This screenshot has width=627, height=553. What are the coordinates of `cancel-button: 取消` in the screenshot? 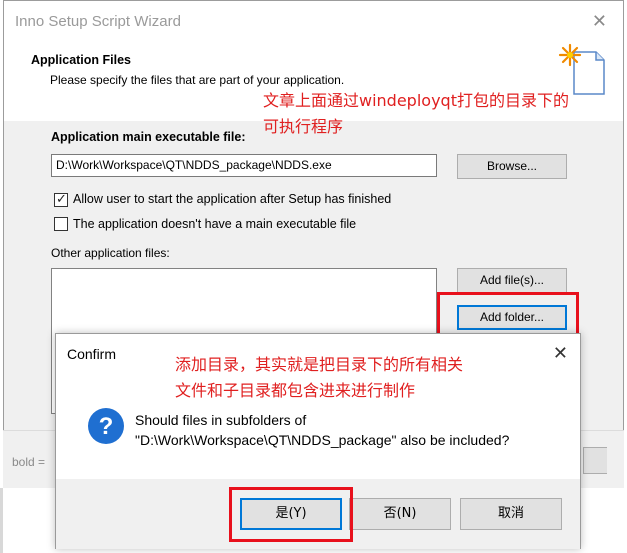 It's located at (511, 514).